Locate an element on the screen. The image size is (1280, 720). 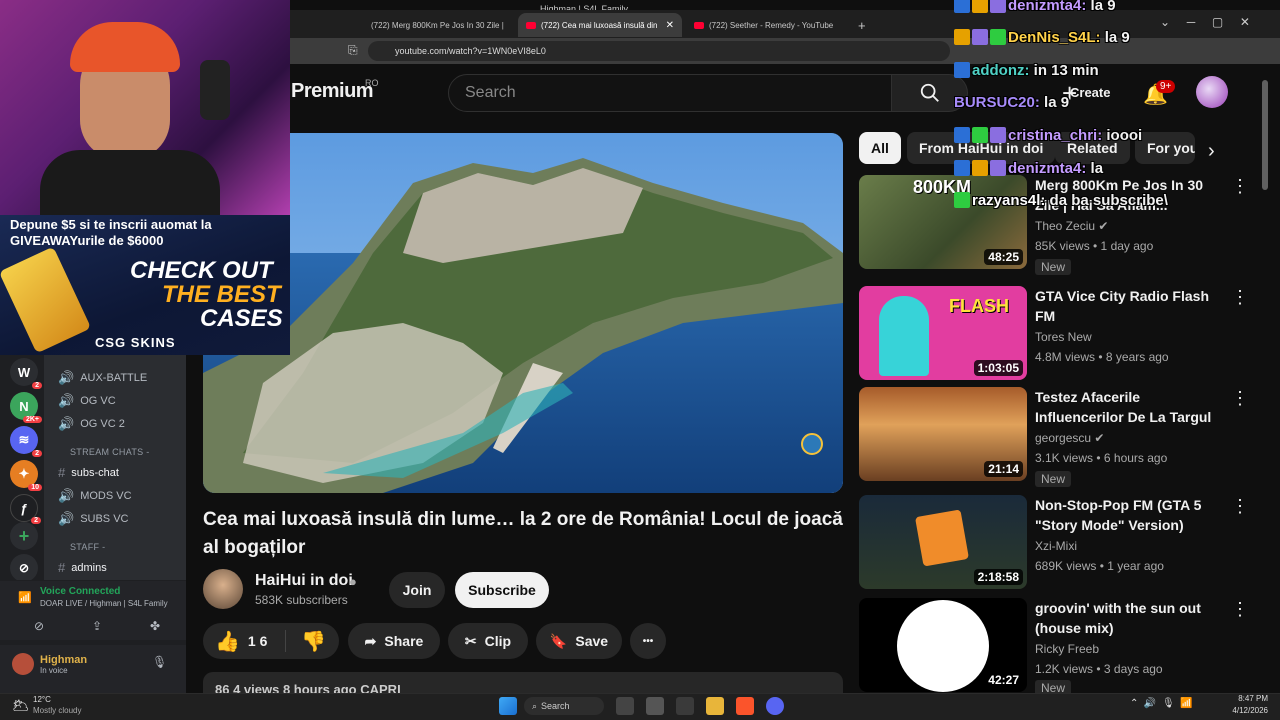
server-icon: W2 is located at coordinates (26, 373).